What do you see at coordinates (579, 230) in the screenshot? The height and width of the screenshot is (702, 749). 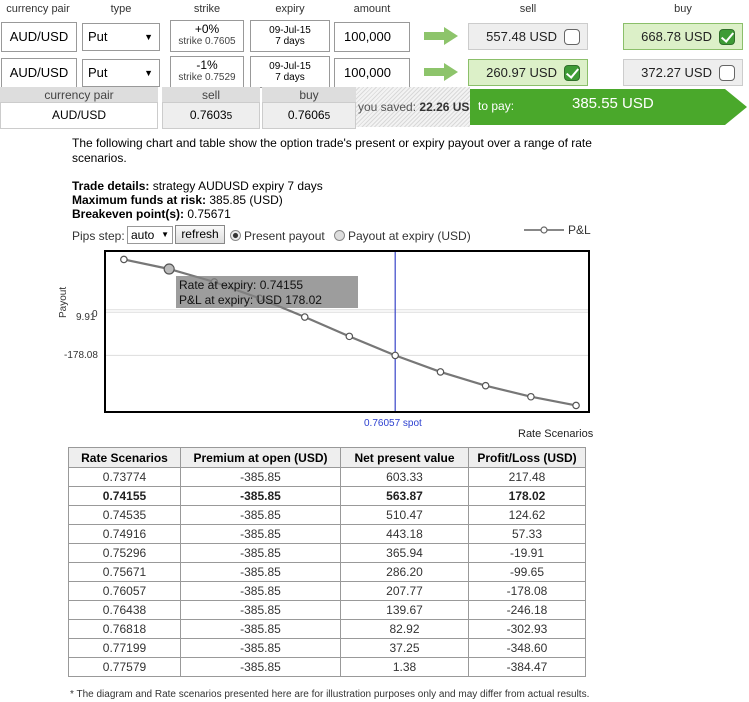 I see `legend-label: P&L` at bounding box center [579, 230].